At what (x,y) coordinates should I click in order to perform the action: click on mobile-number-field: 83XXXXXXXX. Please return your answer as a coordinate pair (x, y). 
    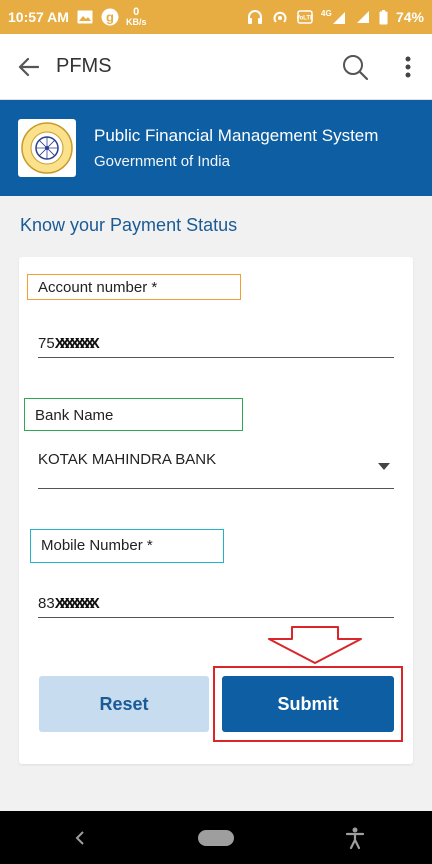
    Looking at the image, I should click on (216, 604).